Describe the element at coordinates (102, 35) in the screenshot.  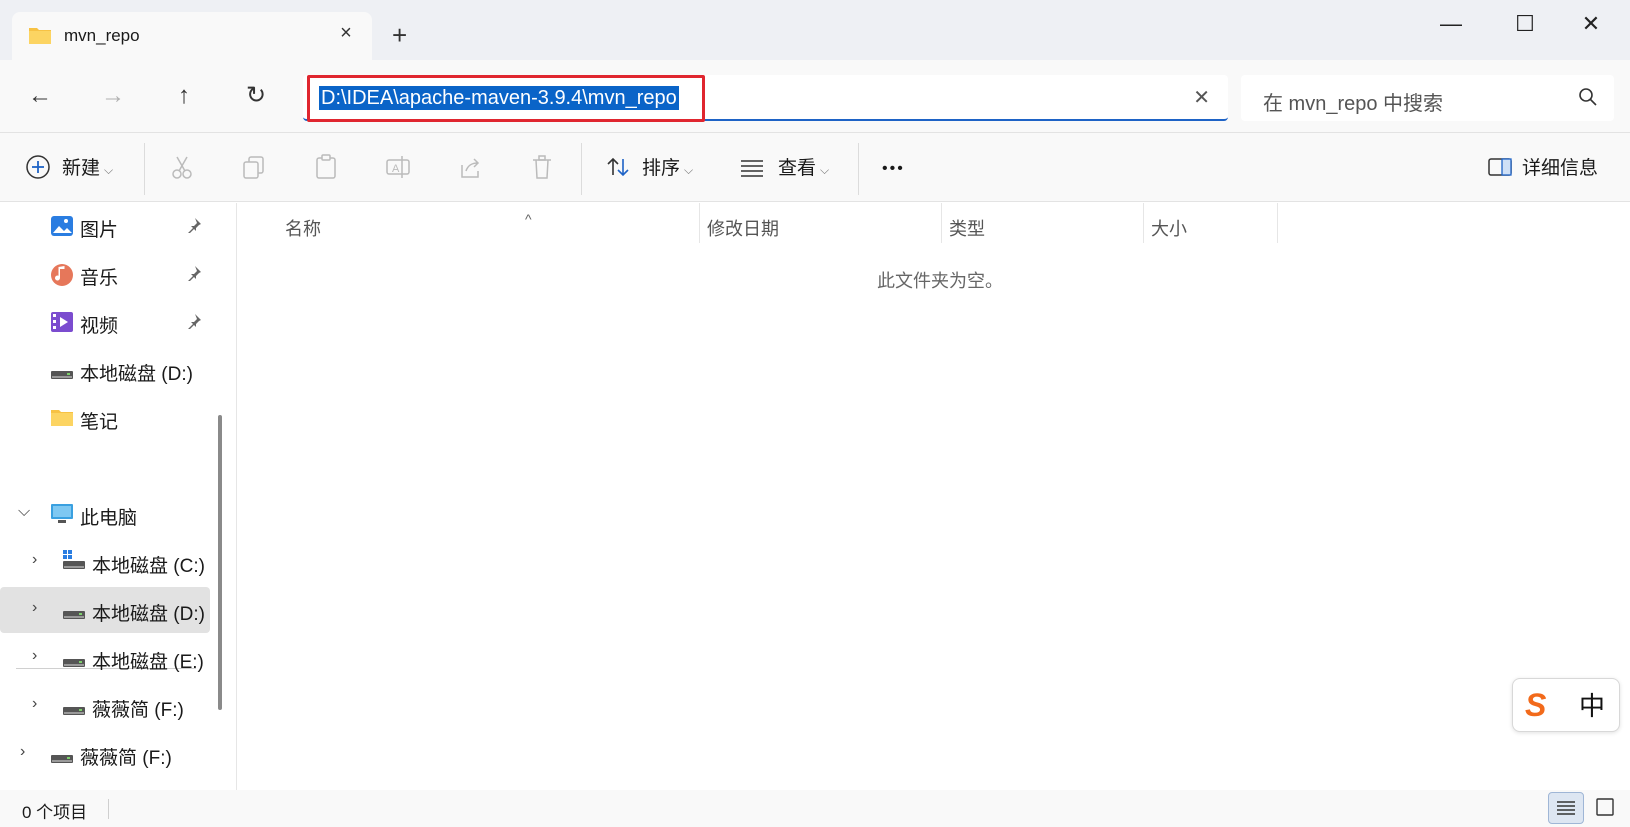
I see `tab-title: mvn_repo` at that location.